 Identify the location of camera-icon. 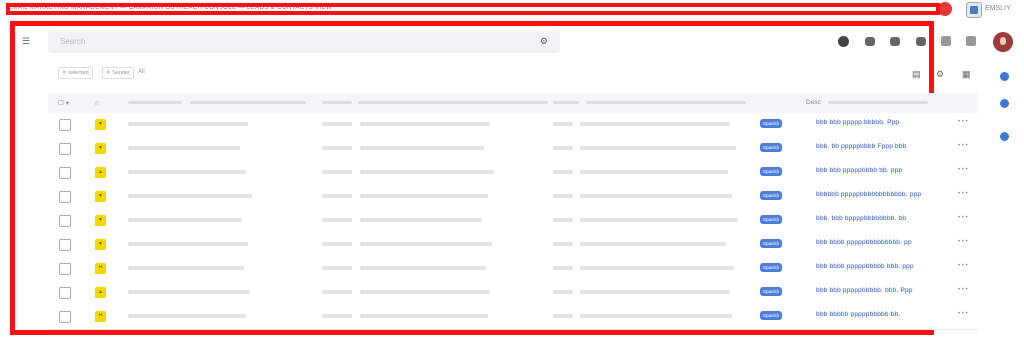
(870, 41).